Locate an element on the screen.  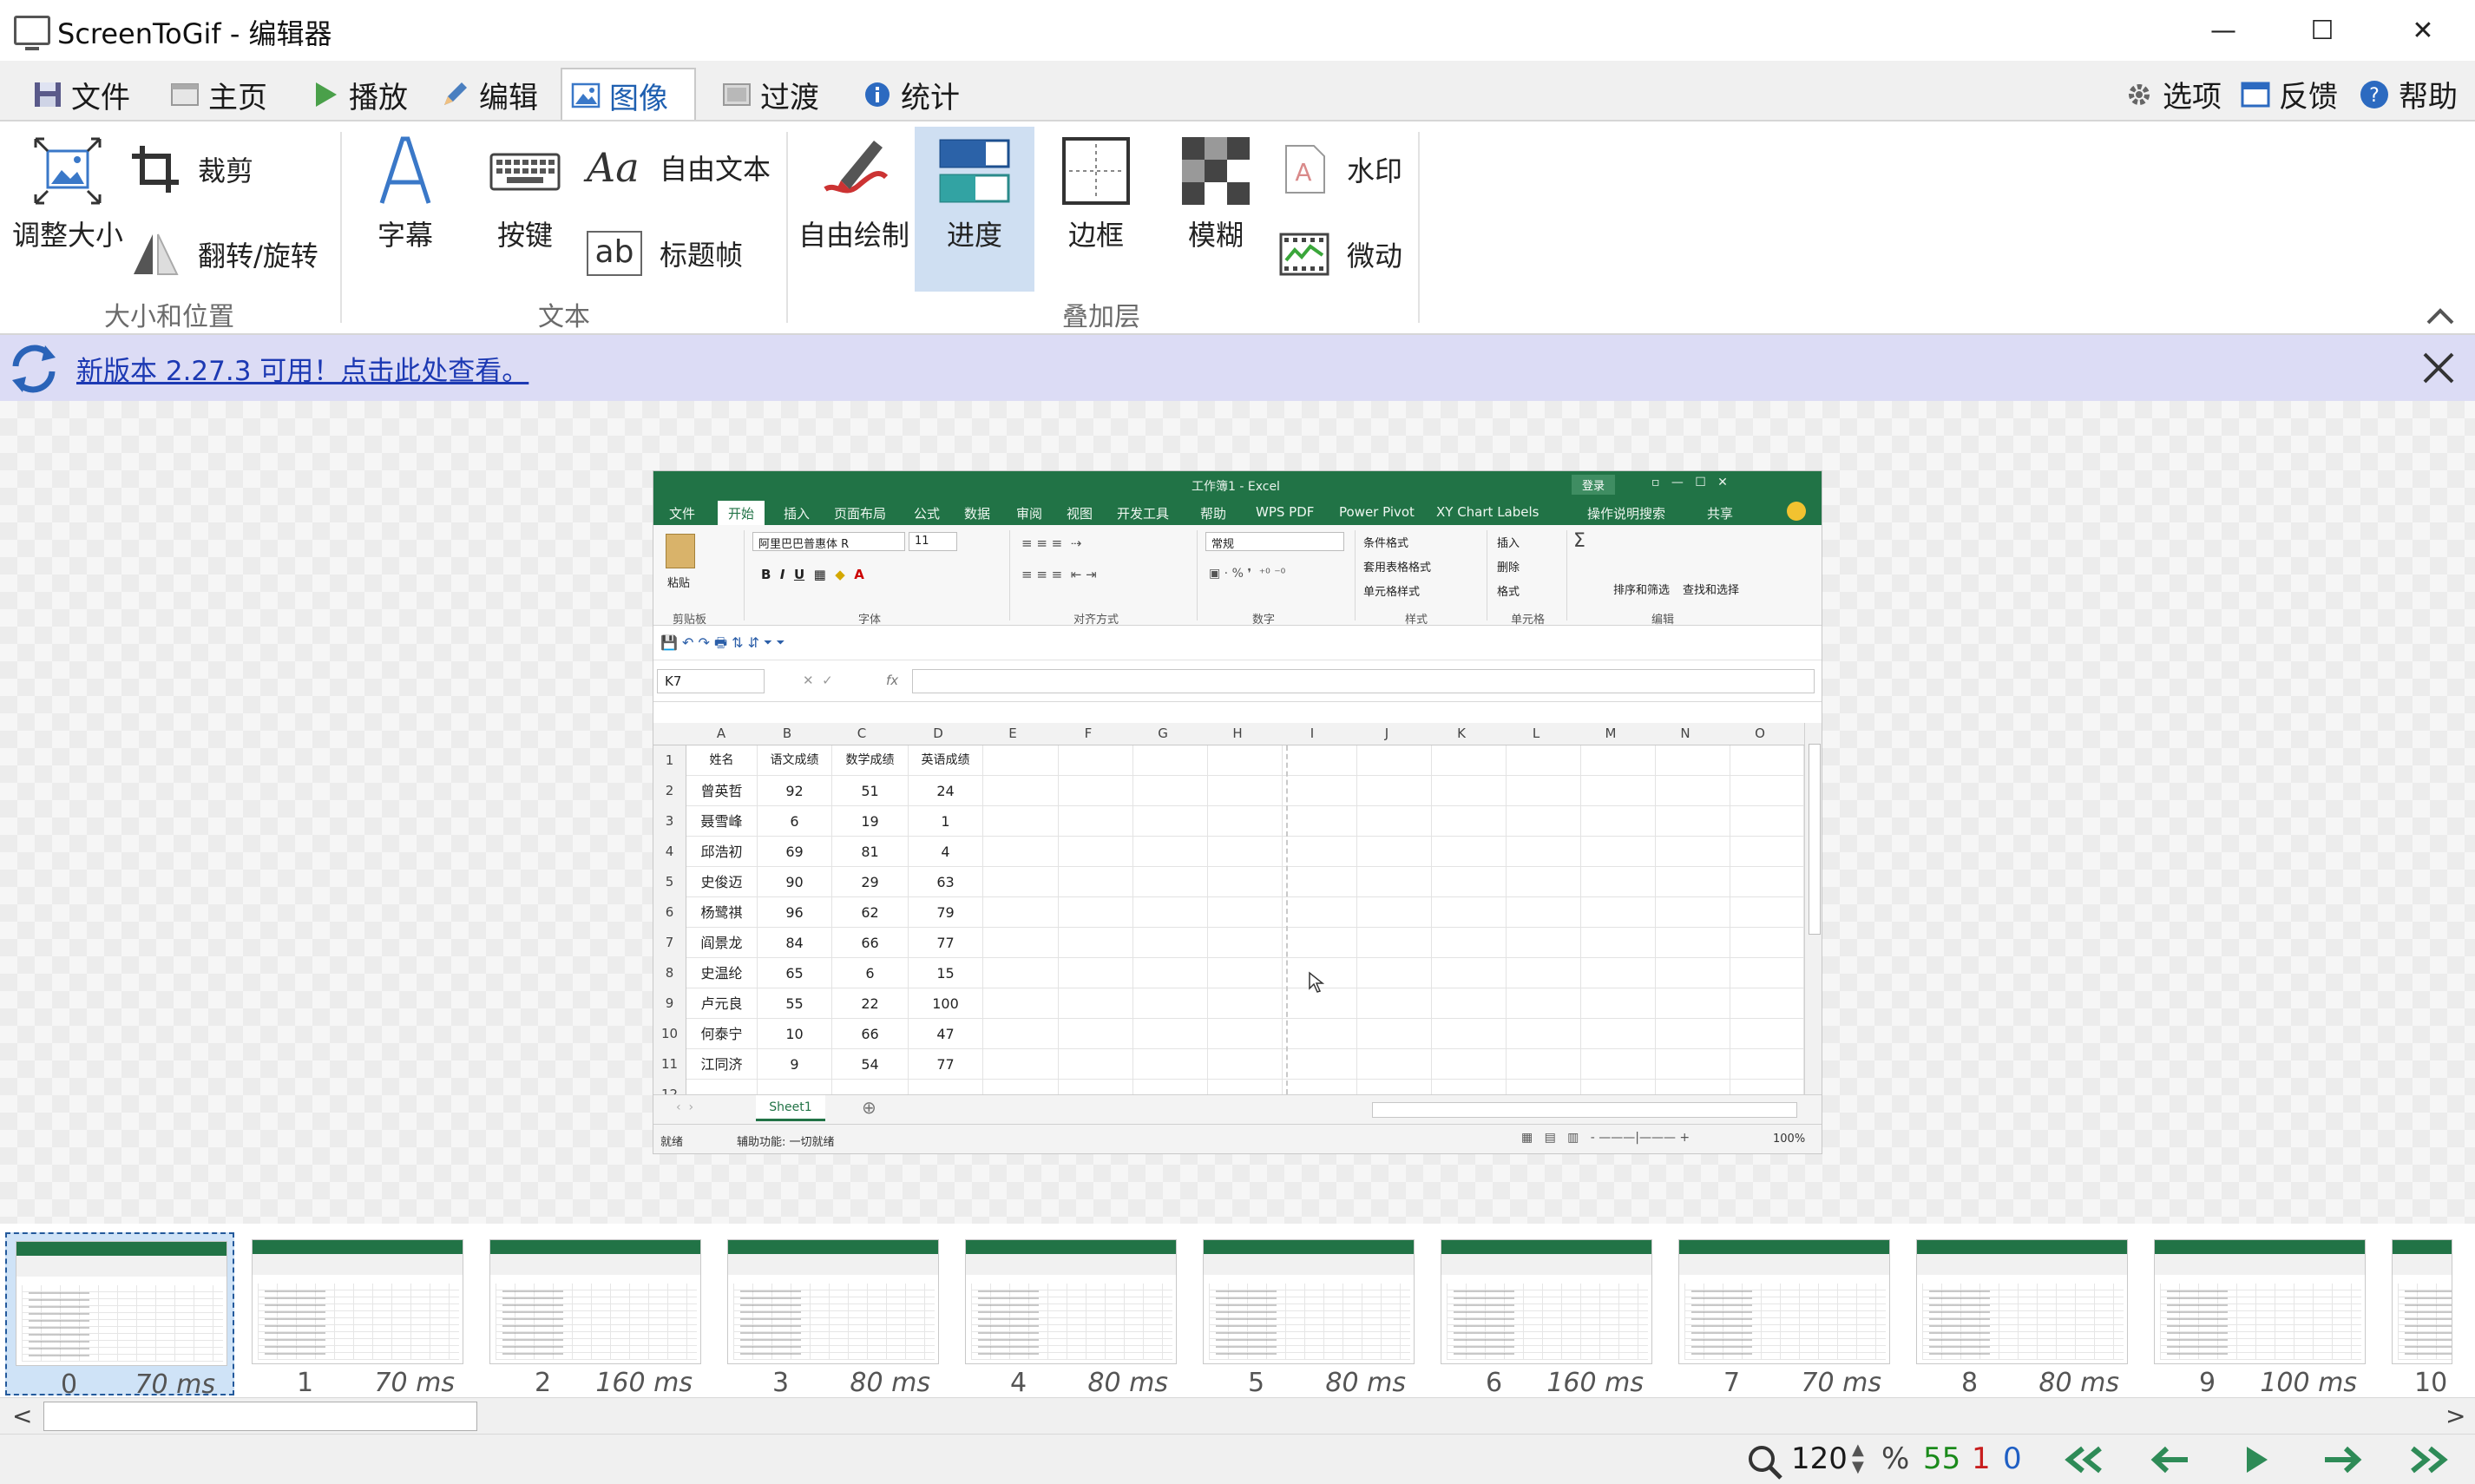
excel-vscroll-thumb is located at coordinates (1815, 840).